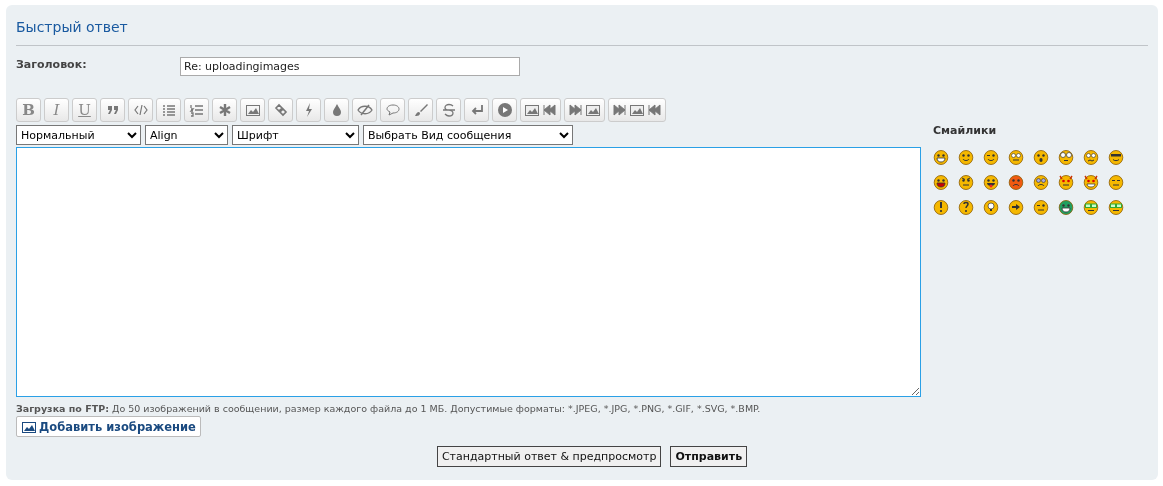 This screenshot has height=486, width=1163. What do you see at coordinates (224, 110) in the screenshot?
I see `asterisk-button` at bounding box center [224, 110].